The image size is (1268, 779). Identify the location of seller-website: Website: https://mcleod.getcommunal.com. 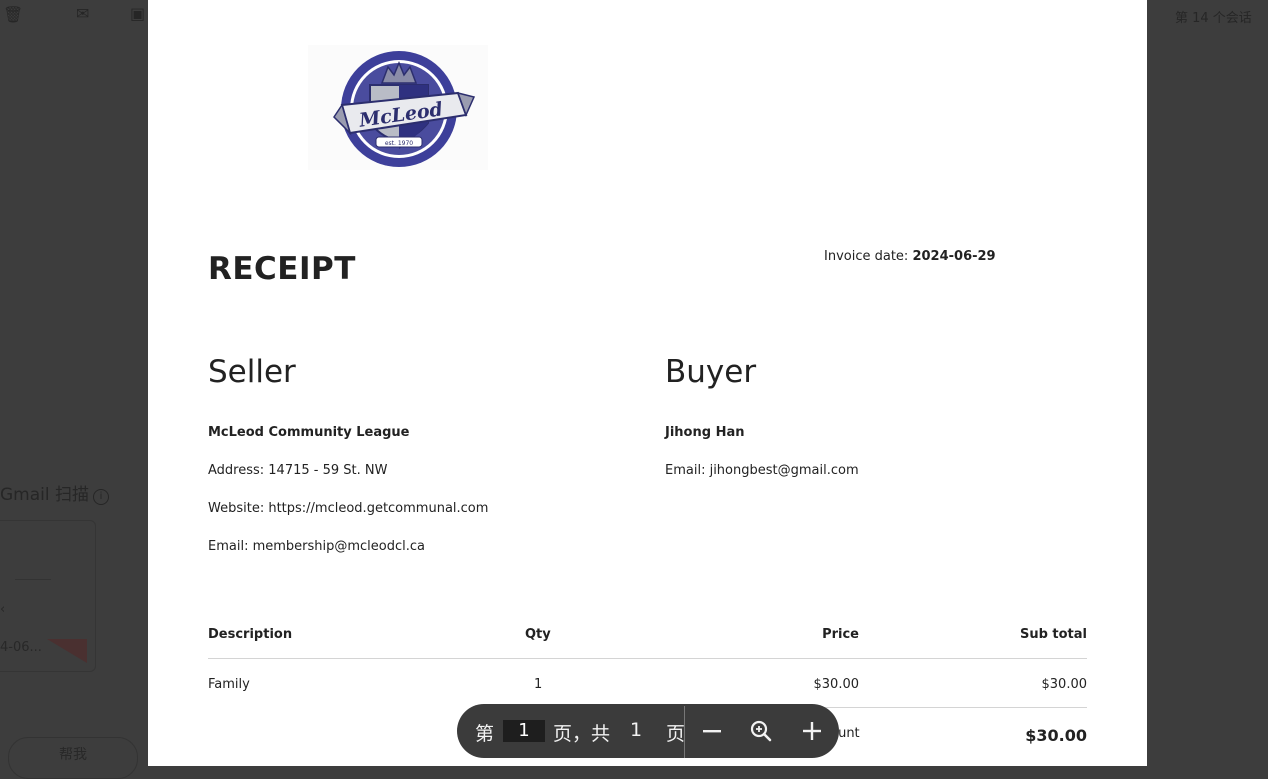
(348, 508).